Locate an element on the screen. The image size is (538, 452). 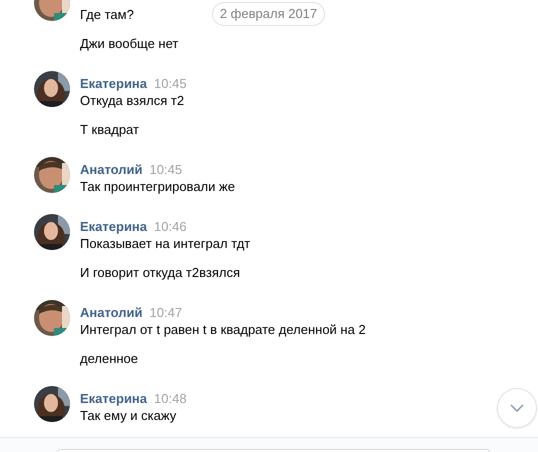
message-text: Откуда взялся т2 is located at coordinates (133, 101).